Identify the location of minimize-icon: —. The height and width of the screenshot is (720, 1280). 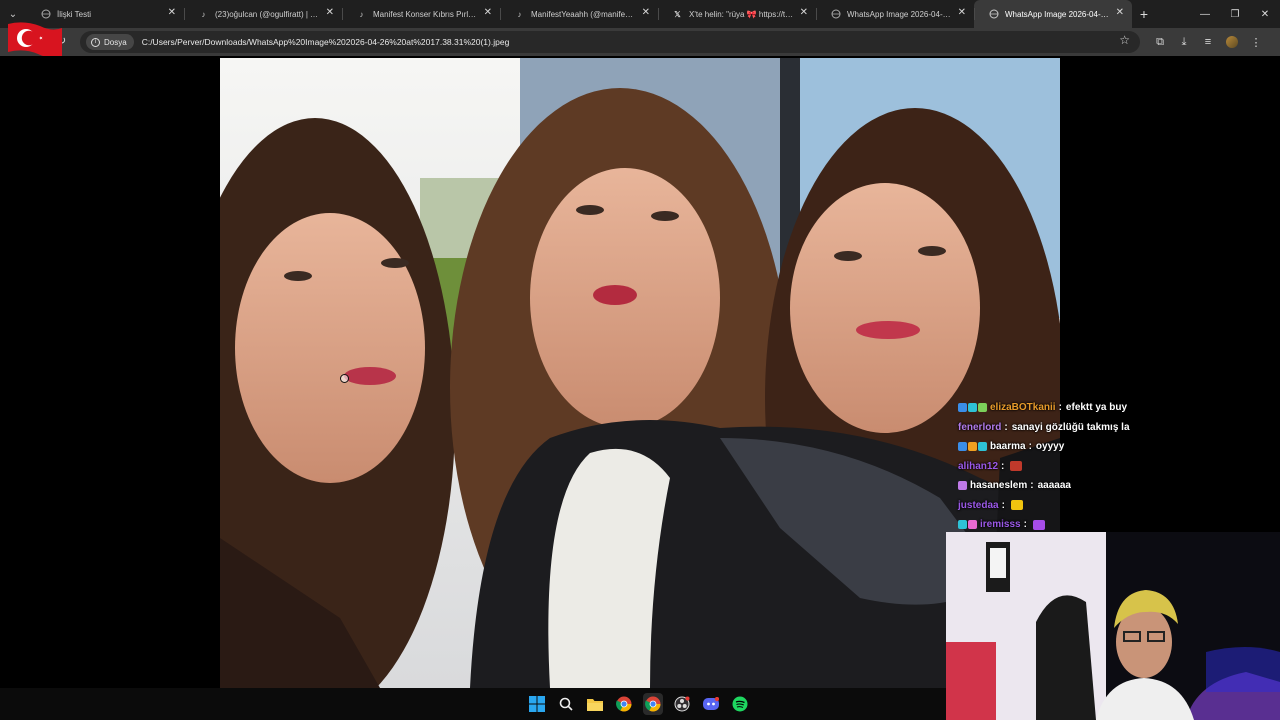
(1205, 14).